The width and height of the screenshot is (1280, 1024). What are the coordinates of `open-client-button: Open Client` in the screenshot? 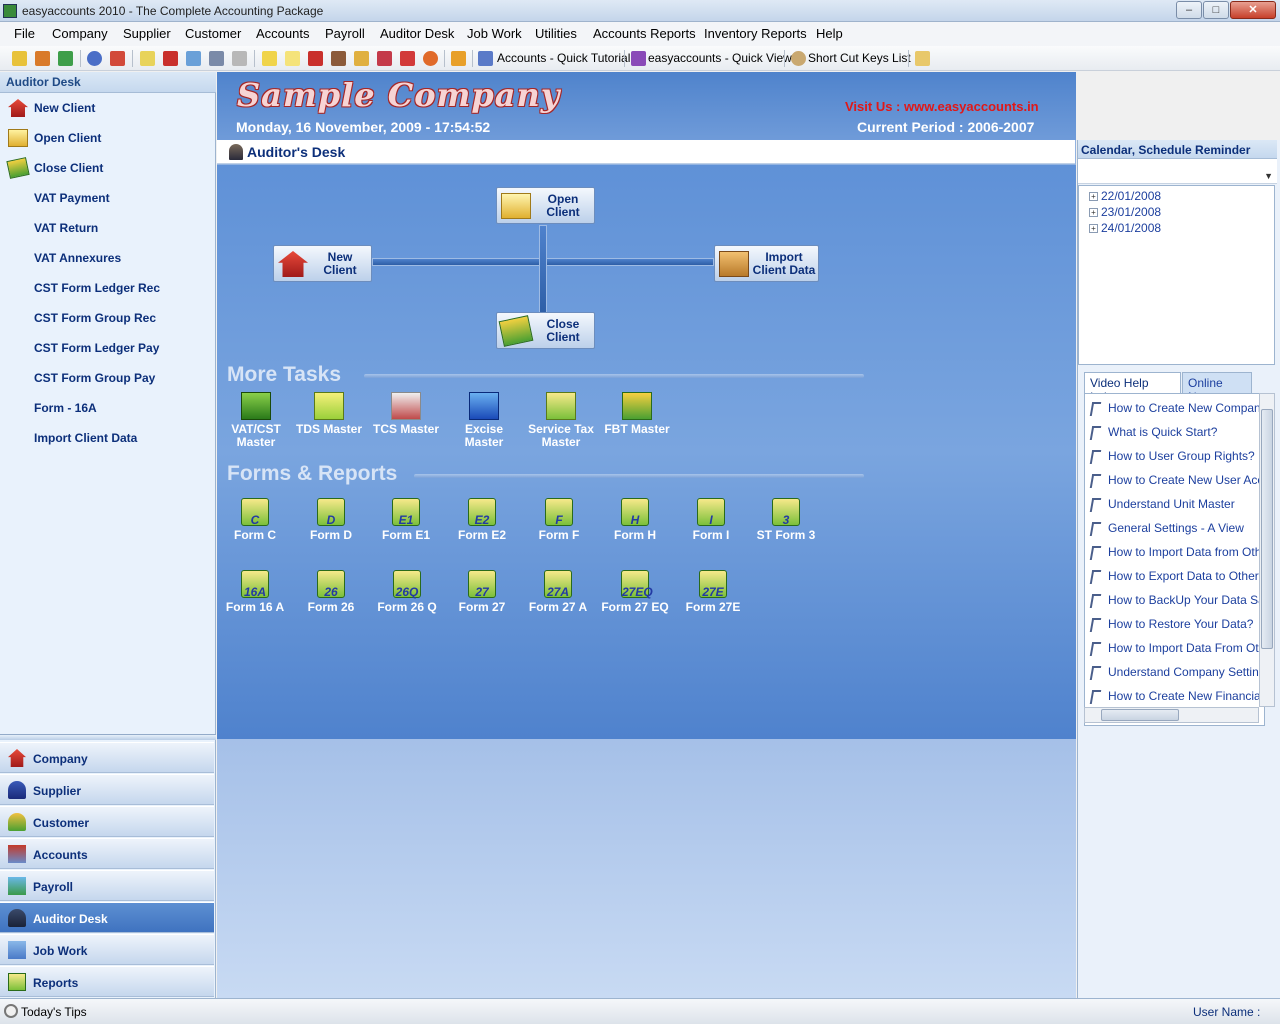 It's located at (545, 205).